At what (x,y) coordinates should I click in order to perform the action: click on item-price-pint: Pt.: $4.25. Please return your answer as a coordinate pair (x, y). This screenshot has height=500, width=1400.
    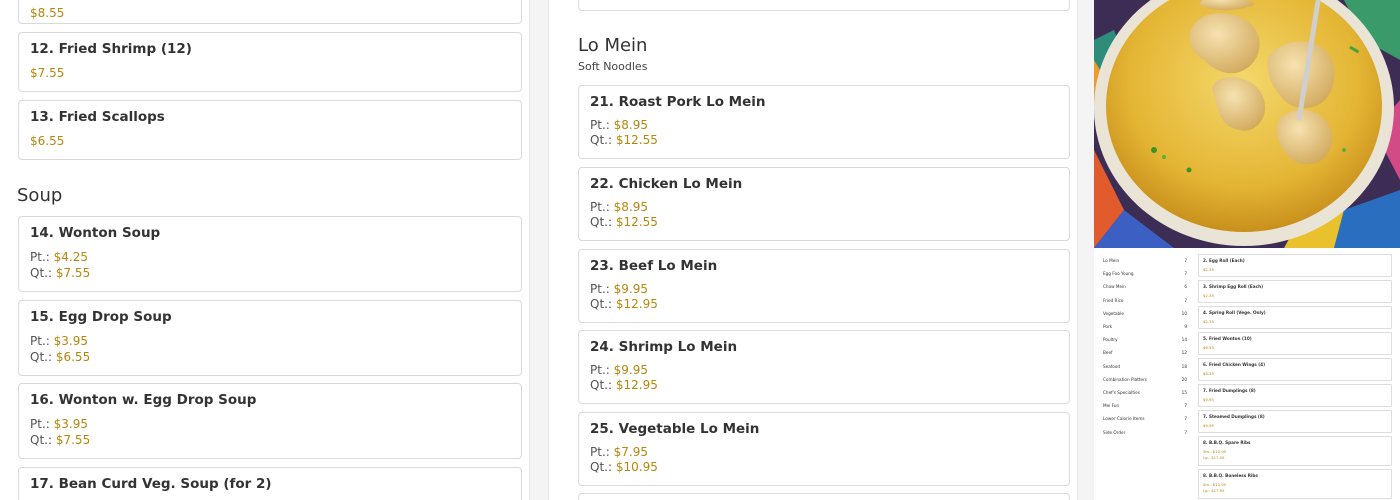
    Looking at the image, I should click on (59, 257).